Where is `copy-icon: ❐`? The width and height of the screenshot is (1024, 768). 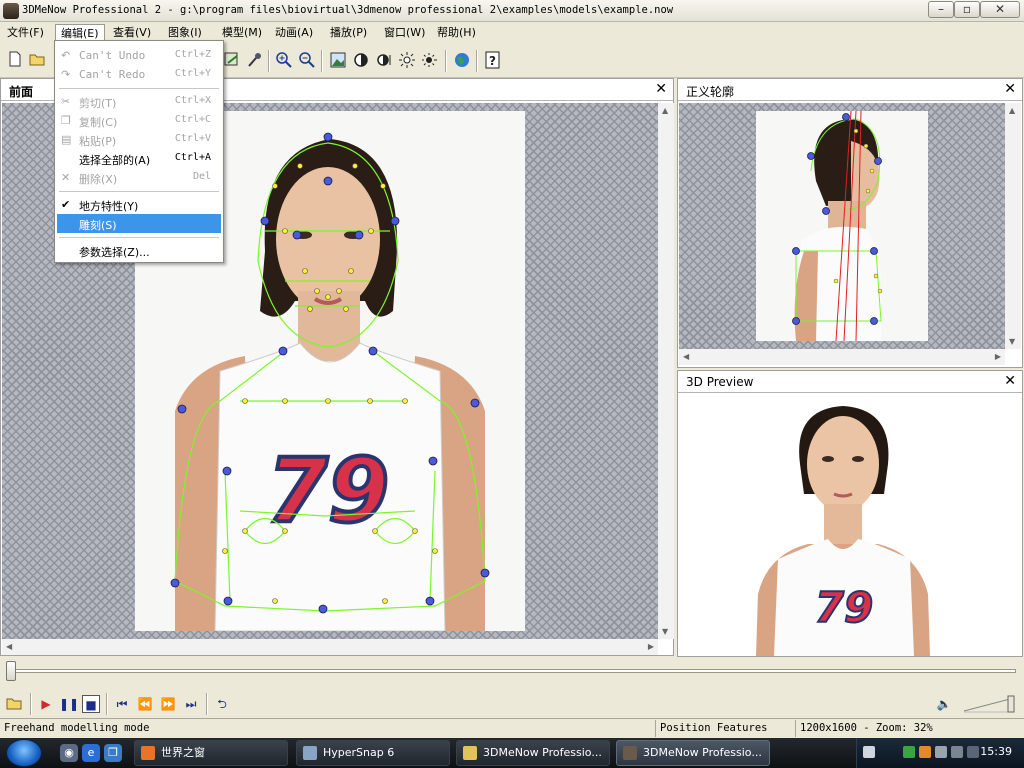 copy-icon: ❐ is located at coordinates (66, 120).